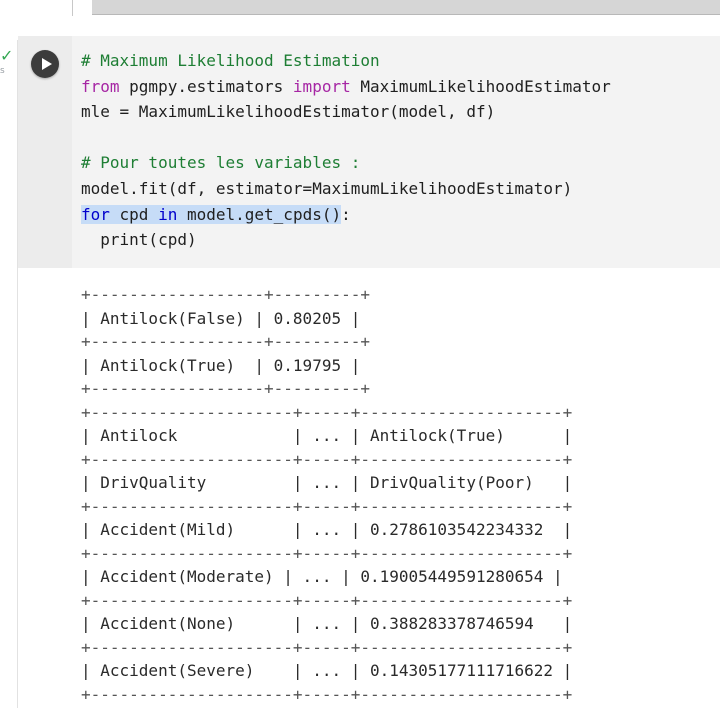 The height and width of the screenshot is (708, 720). What do you see at coordinates (221, 318) in the screenshot?
I see `table-row: | Antilock(False) | 0.80205 |` at bounding box center [221, 318].